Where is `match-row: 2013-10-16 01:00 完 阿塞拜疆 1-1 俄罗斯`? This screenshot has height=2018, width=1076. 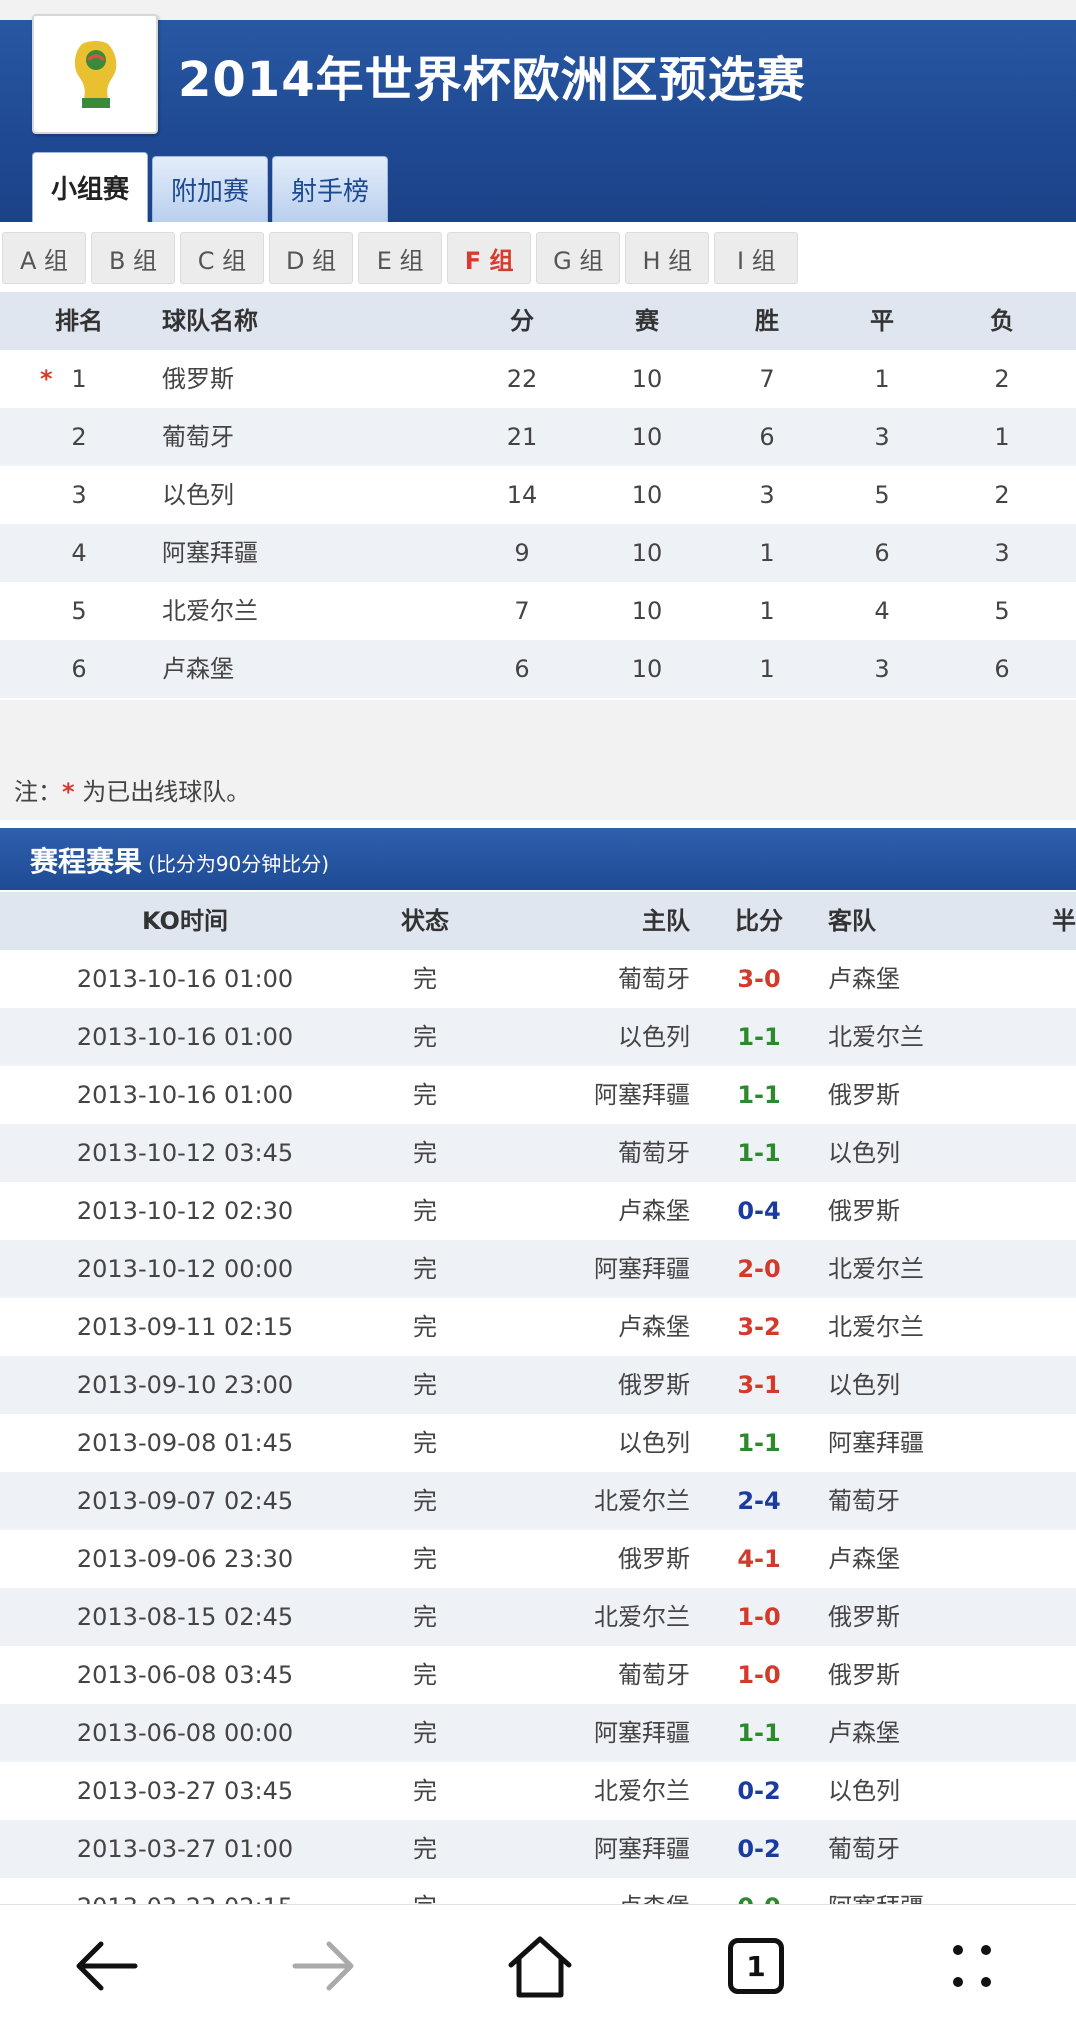 match-row: 2013-10-16 01:00 完 阿塞拜疆 1-1 俄罗斯 is located at coordinates (538, 1095).